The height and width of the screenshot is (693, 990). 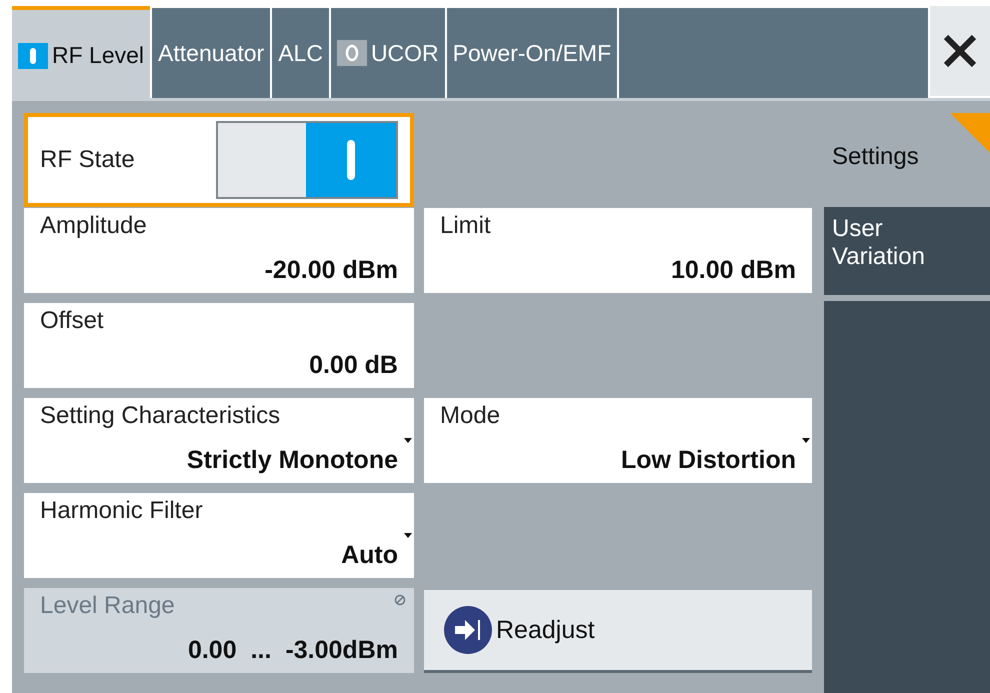 What do you see at coordinates (471, 416) in the screenshot?
I see `field-label: Mode` at bounding box center [471, 416].